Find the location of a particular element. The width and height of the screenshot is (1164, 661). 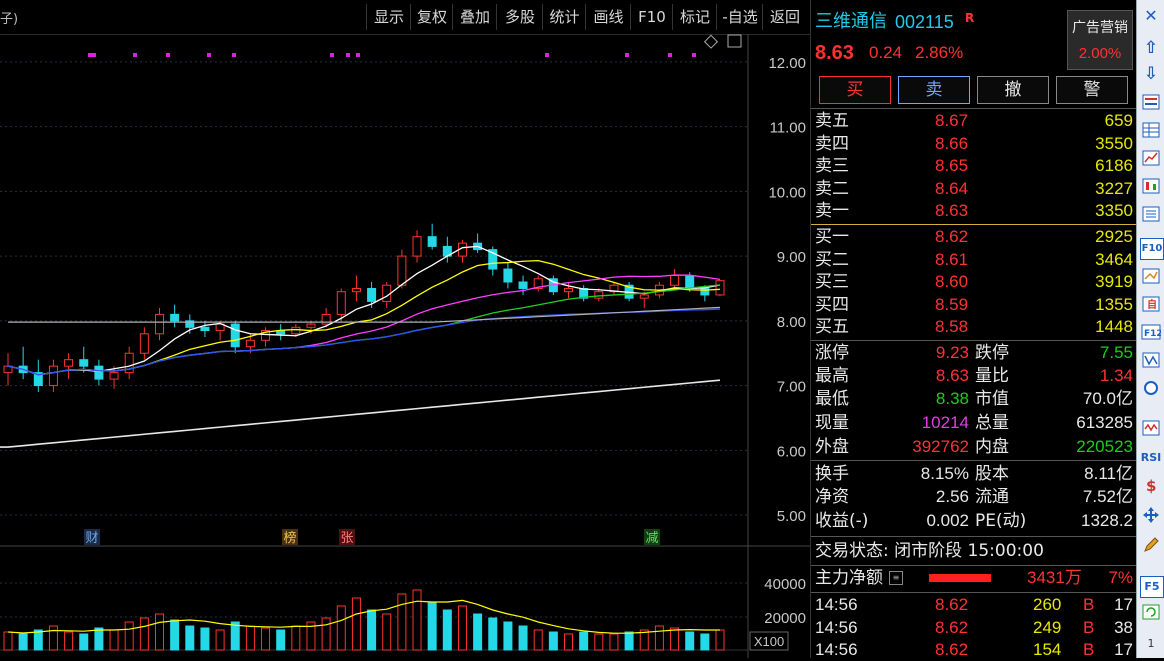

tick-n: 17 is located at coordinates (1123, 604).